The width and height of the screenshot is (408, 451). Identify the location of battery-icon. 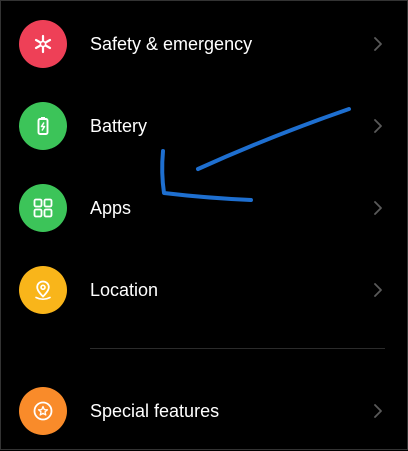
(43, 126).